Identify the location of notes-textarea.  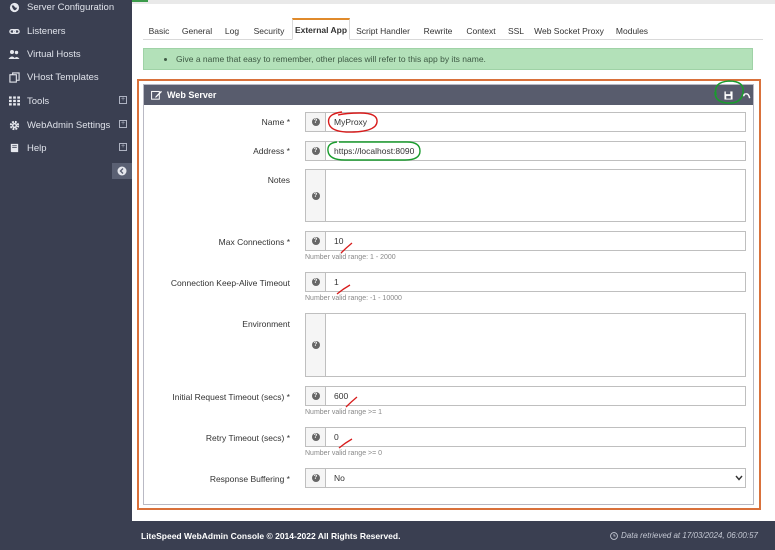
(536, 195).